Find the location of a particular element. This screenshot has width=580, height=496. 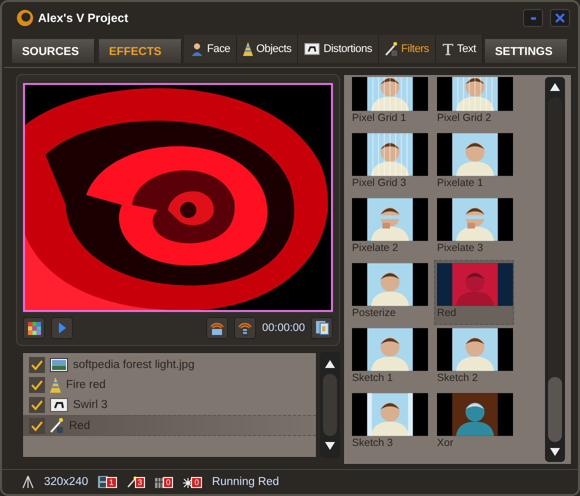

effect-item: Sketch 3 is located at coordinates (389, 422).